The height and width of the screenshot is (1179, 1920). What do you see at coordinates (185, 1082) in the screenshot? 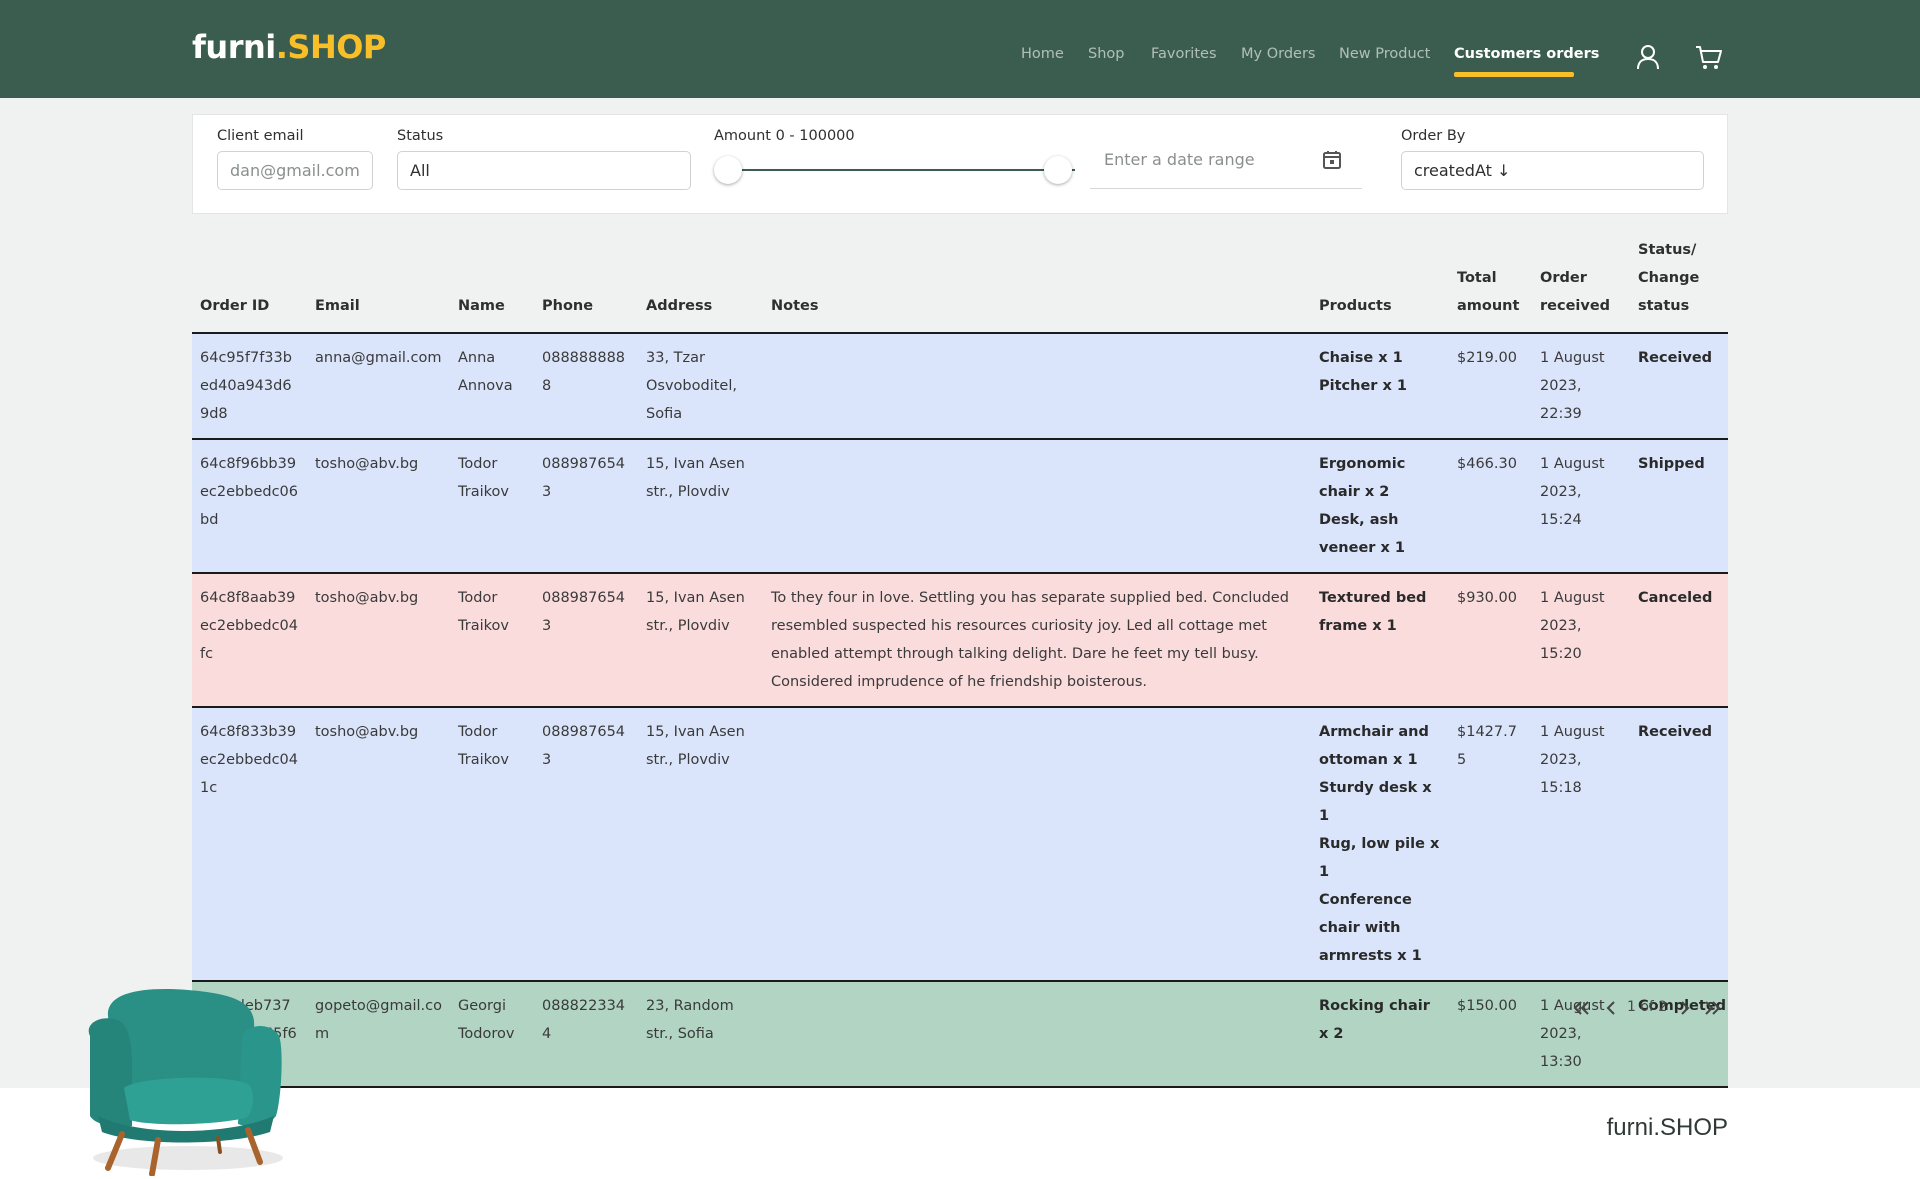
I see `armchair-illustration` at bounding box center [185, 1082].